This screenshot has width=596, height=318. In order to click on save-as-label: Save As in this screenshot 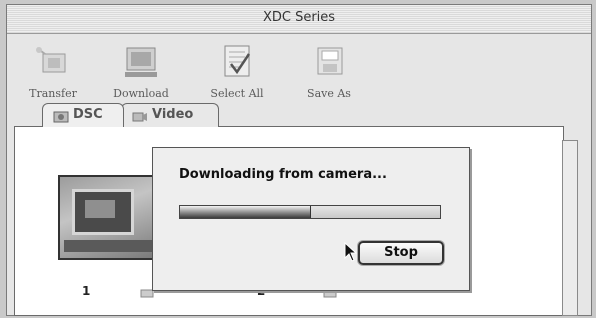, I will do `click(329, 93)`.